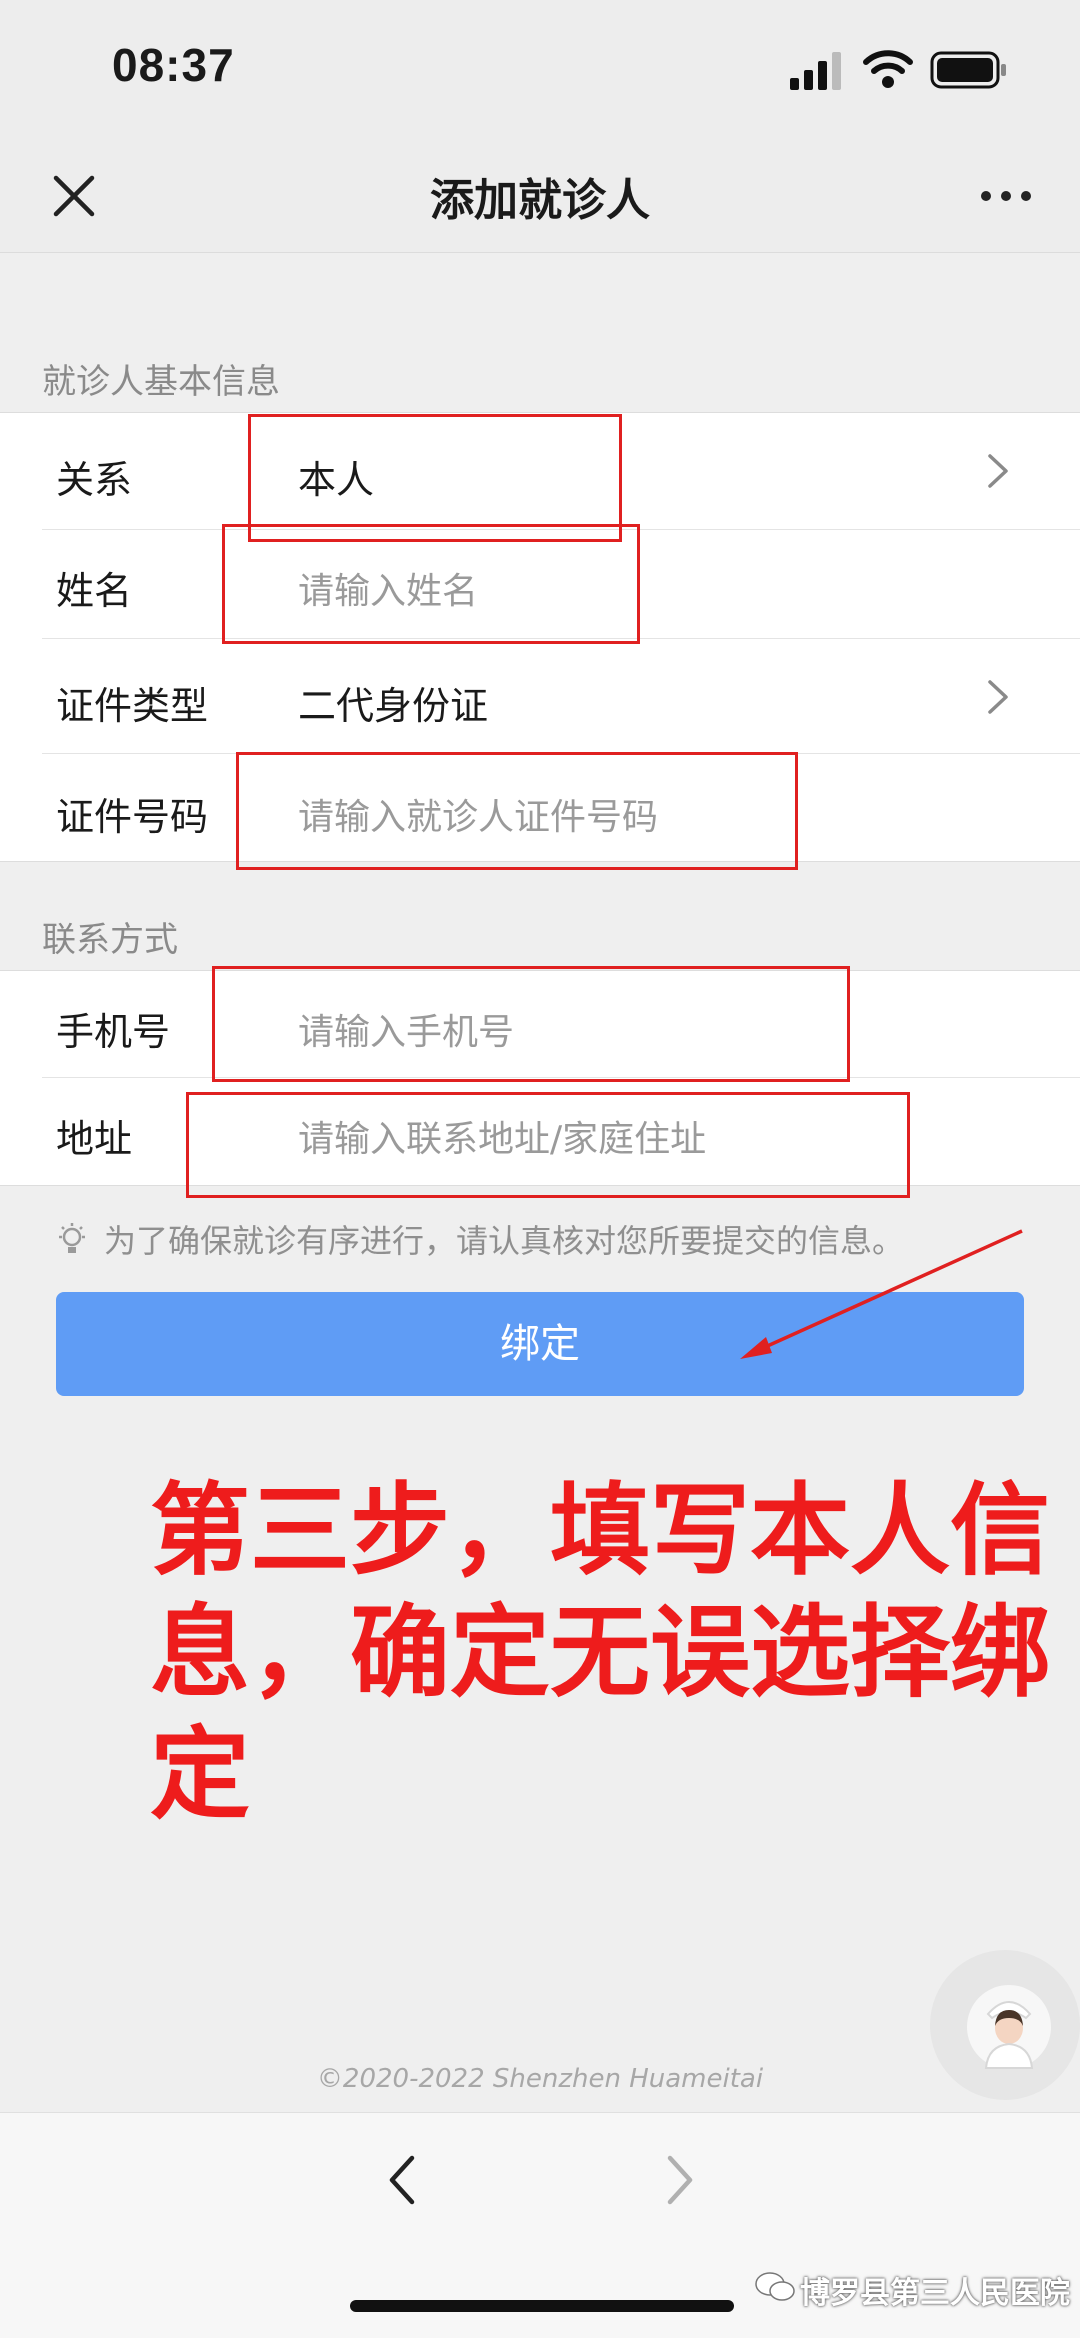 The width and height of the screenshot is (1080, 2338). What do you see at coordinates (113, 1032) in the screenshot?
I see `phone-label: 手机号` at bounding box center [113, 1032].